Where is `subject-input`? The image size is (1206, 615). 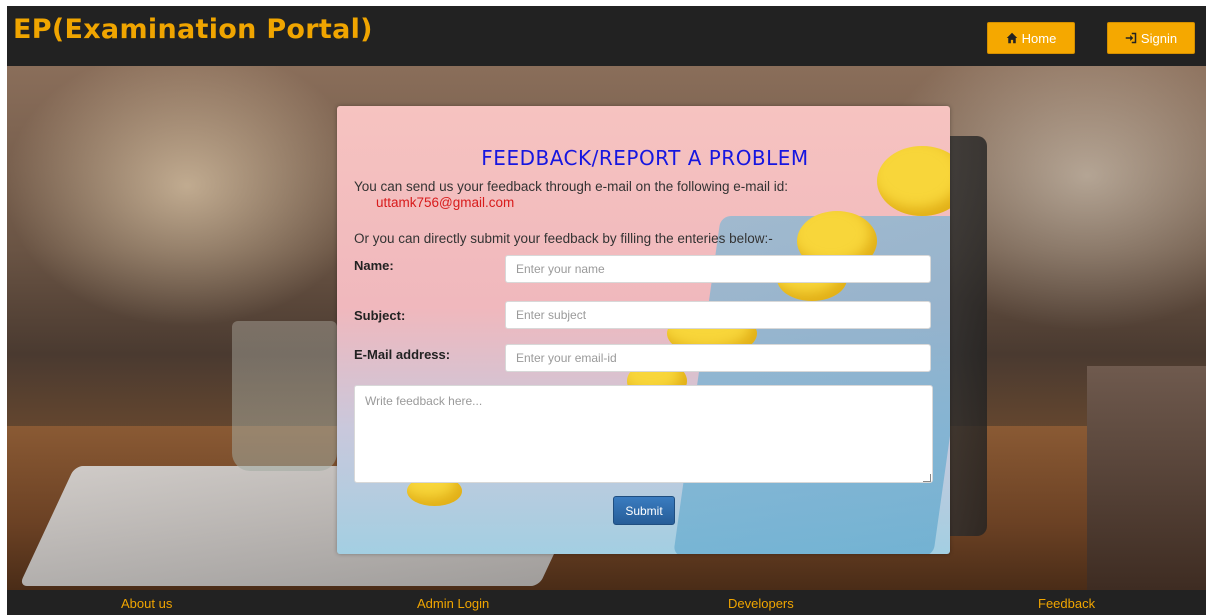 subject-input is located at coordinates (718, 315).